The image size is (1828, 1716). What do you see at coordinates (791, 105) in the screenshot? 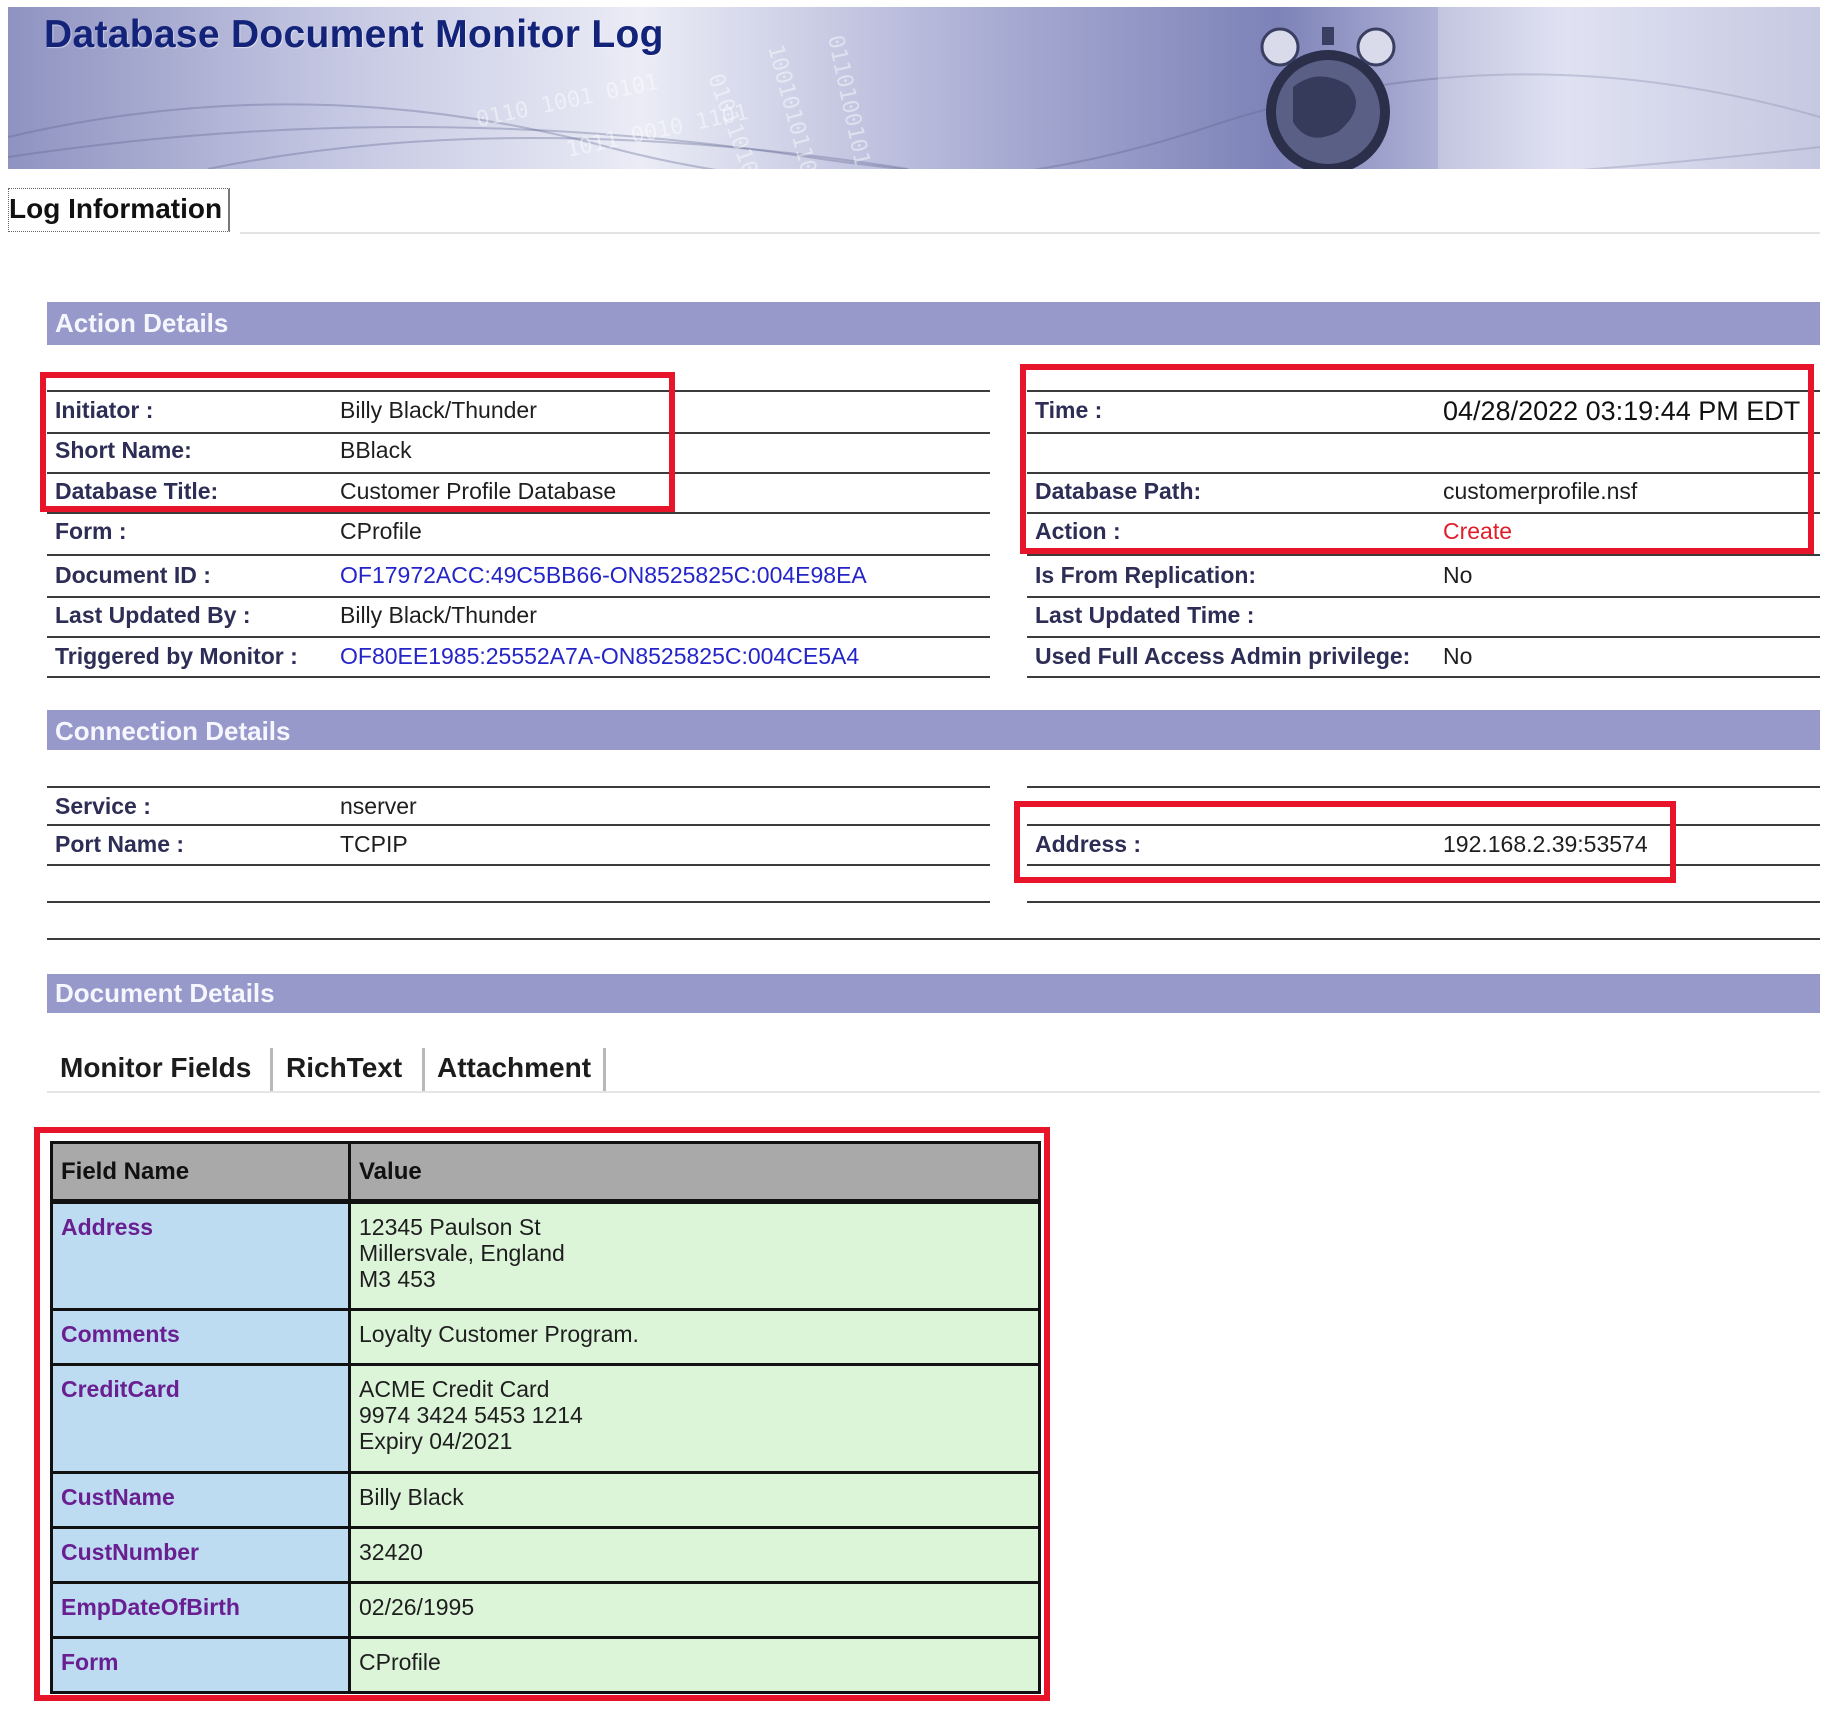
I see `svg-text: 1001010110` at bounding box center [791, 105].